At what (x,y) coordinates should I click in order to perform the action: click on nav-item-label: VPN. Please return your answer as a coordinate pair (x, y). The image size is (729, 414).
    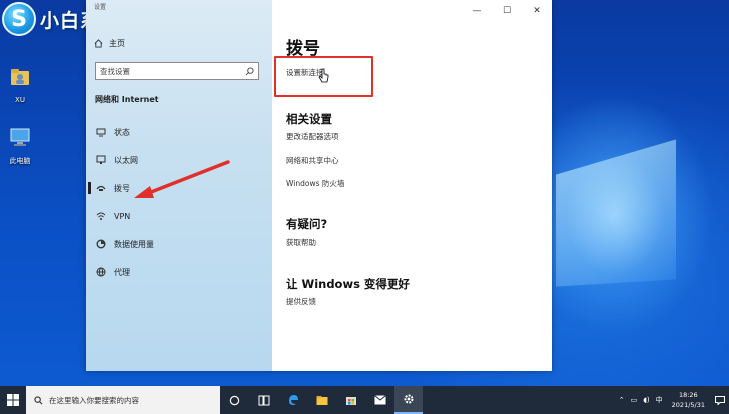
    Looking at the image, I should click on (122, 216).